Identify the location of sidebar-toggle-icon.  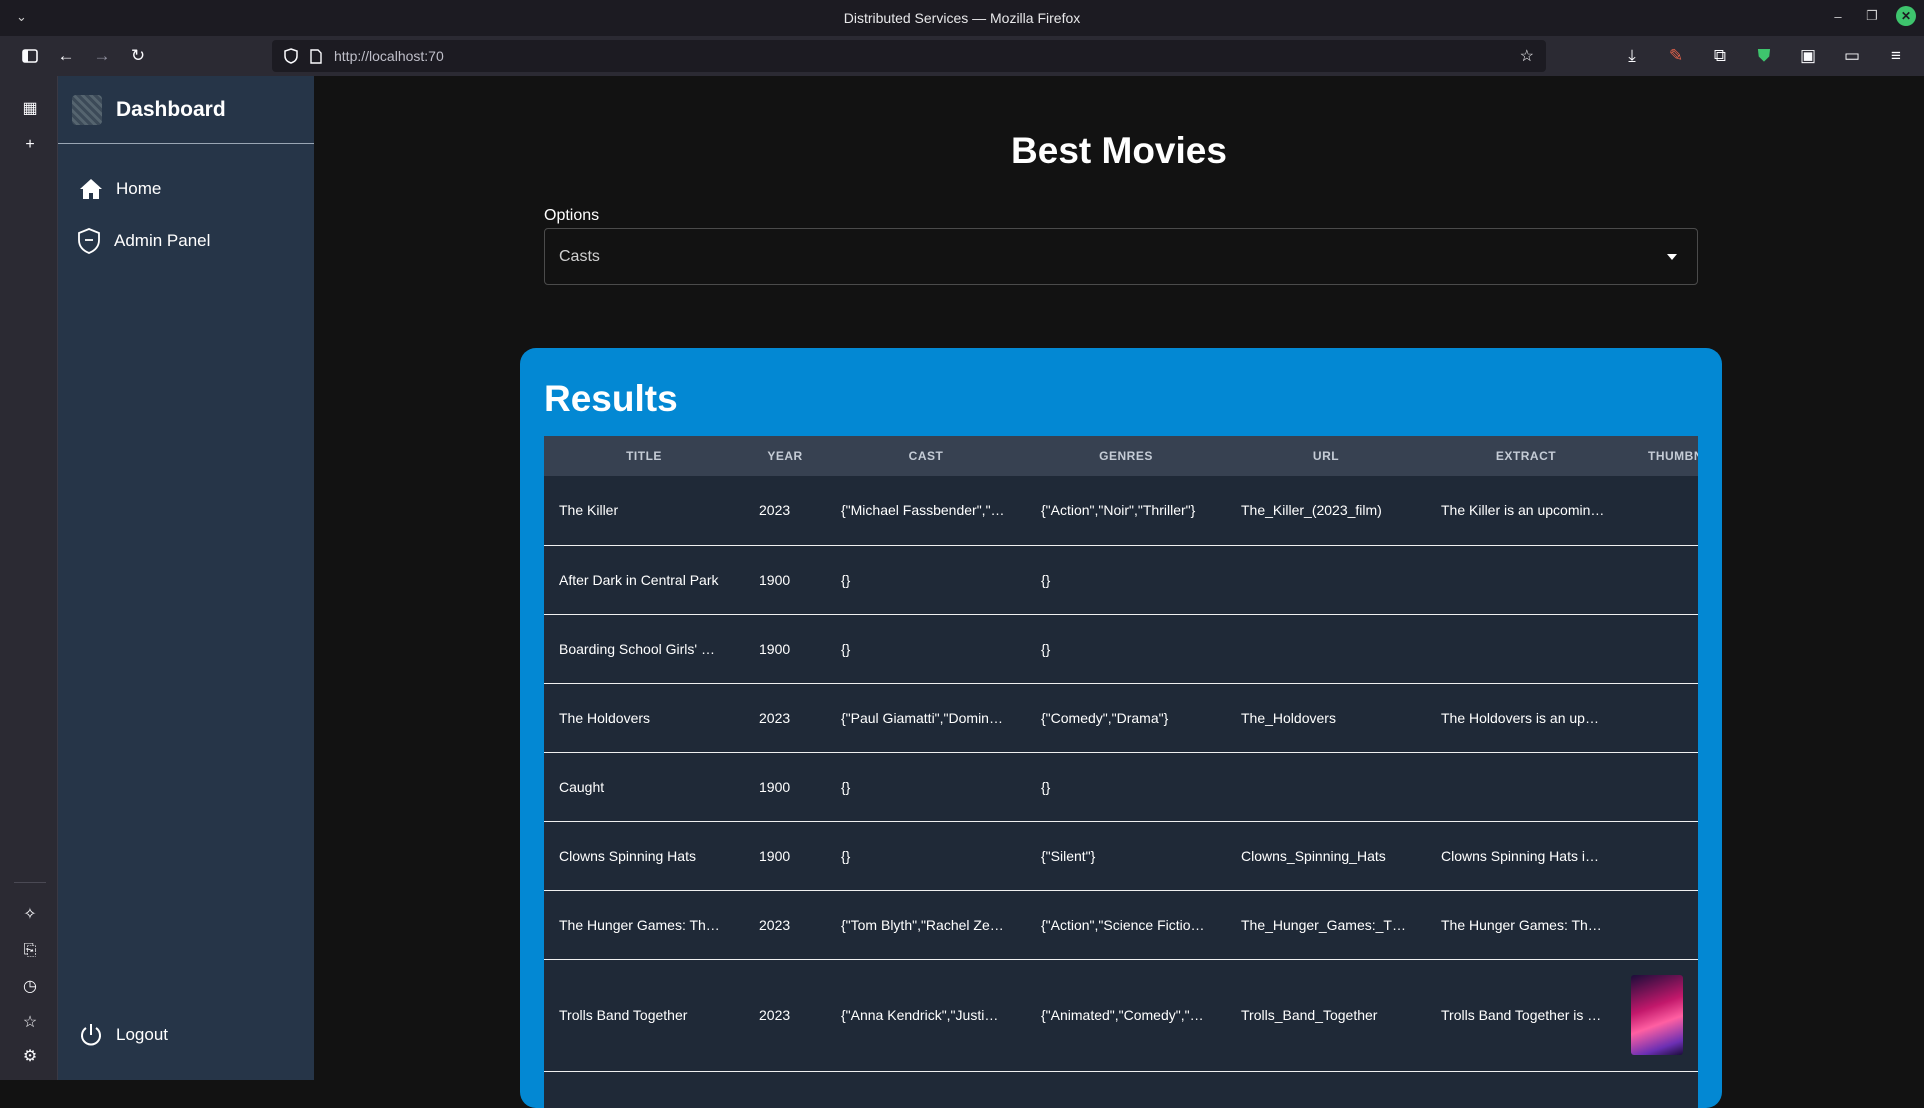
(30, 56).